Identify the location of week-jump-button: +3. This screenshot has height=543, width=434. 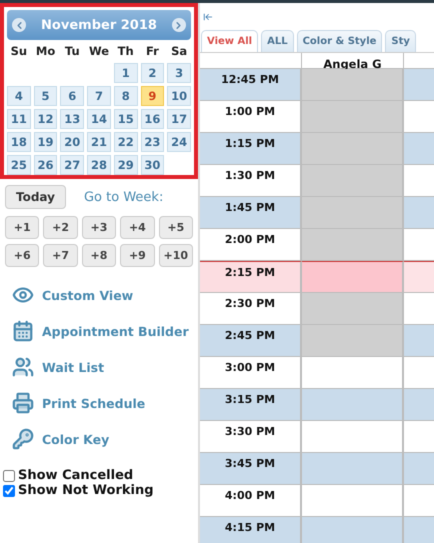
(99, 227).